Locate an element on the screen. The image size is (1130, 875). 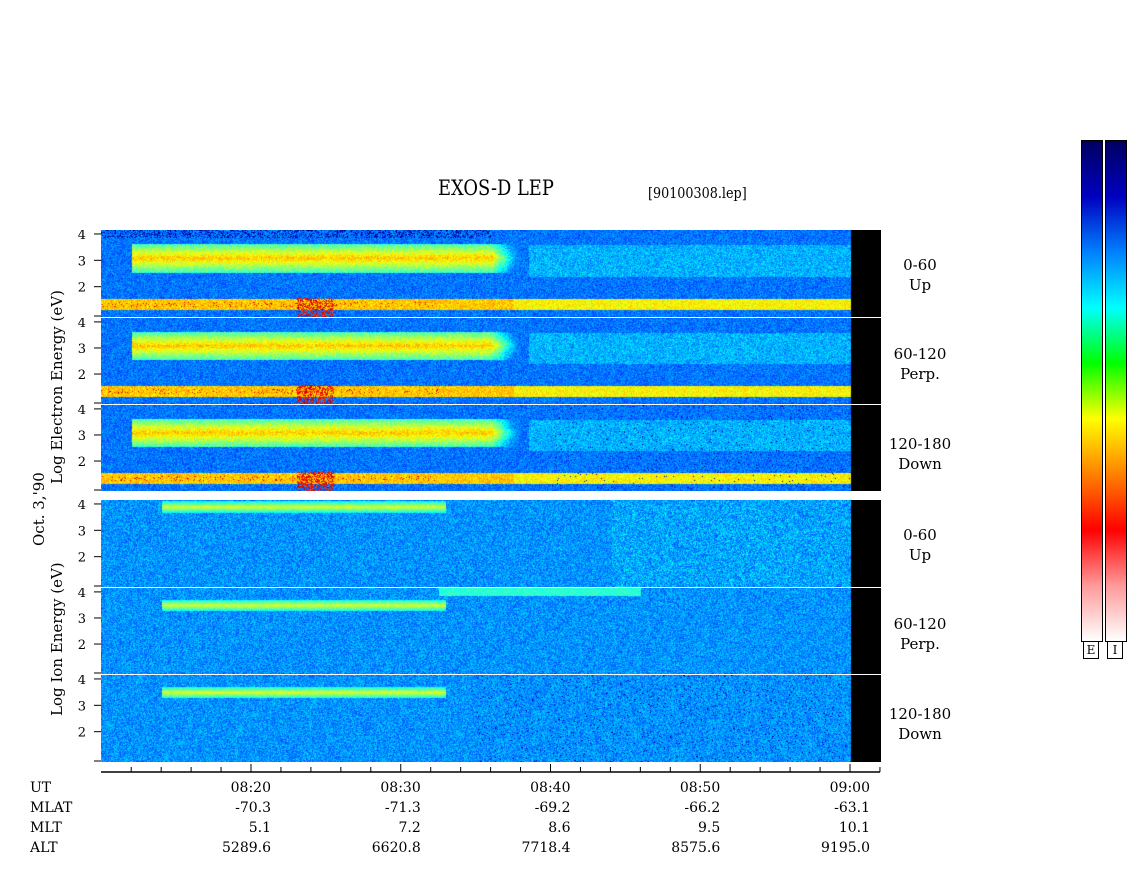
pitch-label-e-perp: 60-120 Perp. is located at coordinates (920, 364).